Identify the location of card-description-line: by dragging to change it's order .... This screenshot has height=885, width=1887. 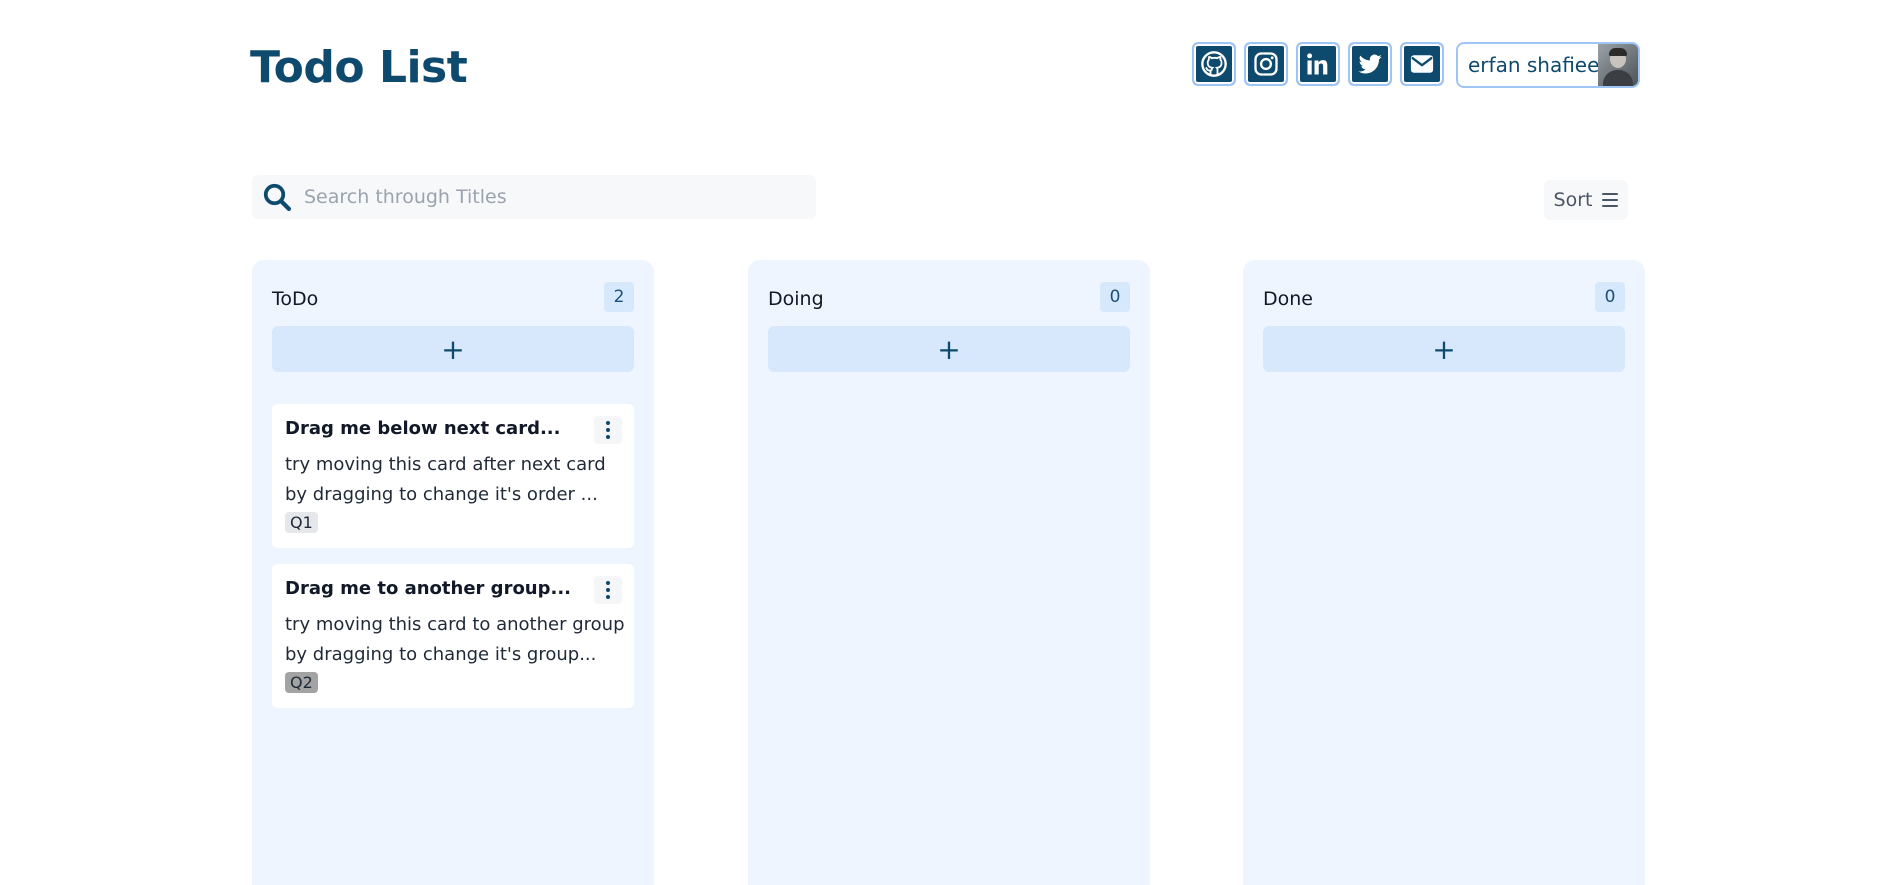
(441, 494).